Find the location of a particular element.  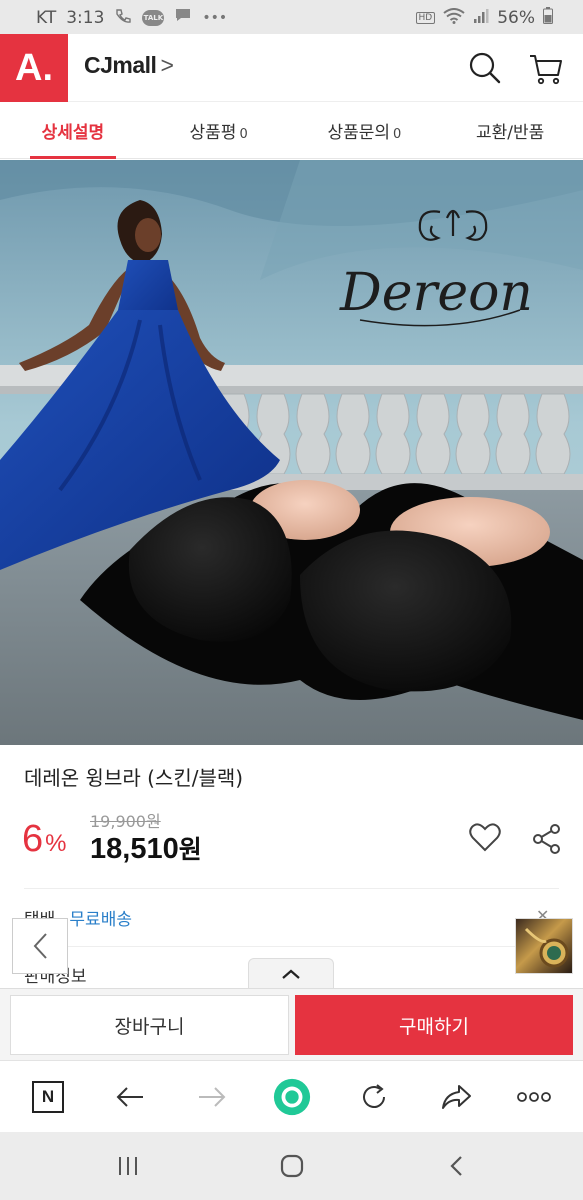

n-home-icon: N is located at coordinates (48, 1097).